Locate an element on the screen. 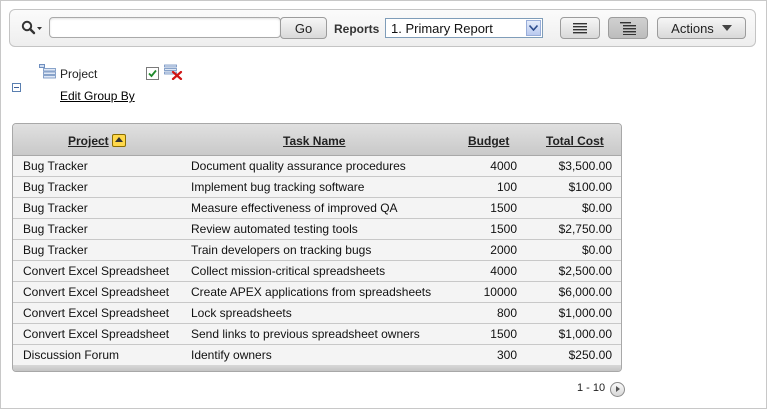  cell-task-name: Lock spreadsheets is located at coordinates (241, 313).